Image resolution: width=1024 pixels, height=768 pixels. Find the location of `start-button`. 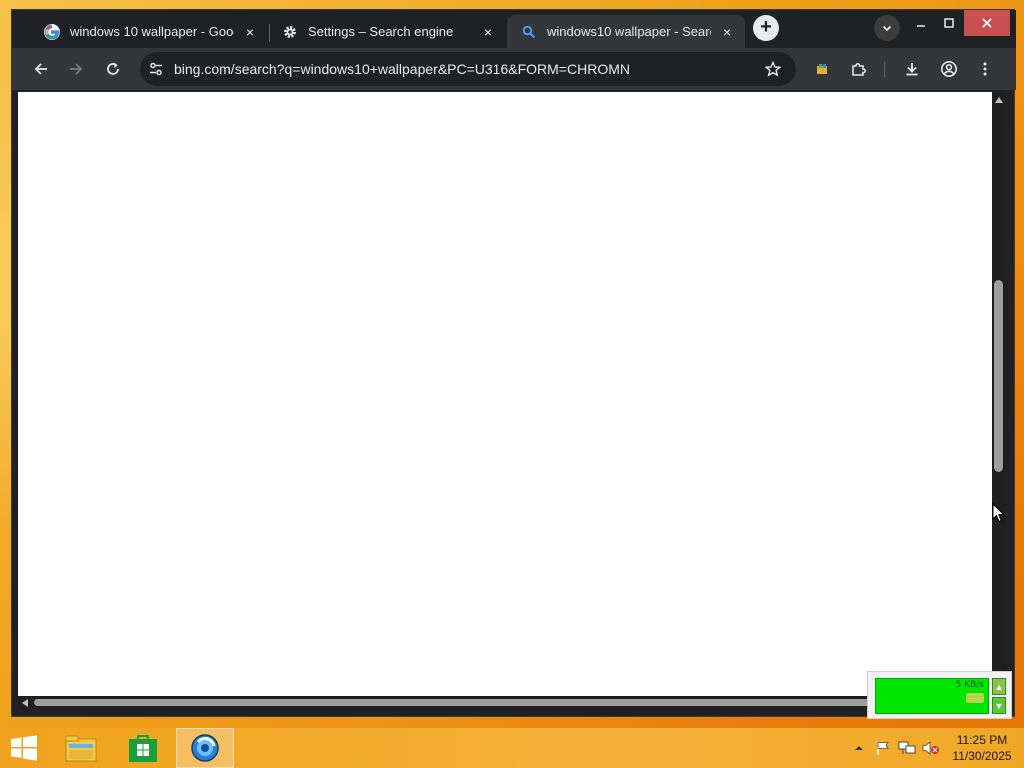

start-button is located at coordinates (24, 748).